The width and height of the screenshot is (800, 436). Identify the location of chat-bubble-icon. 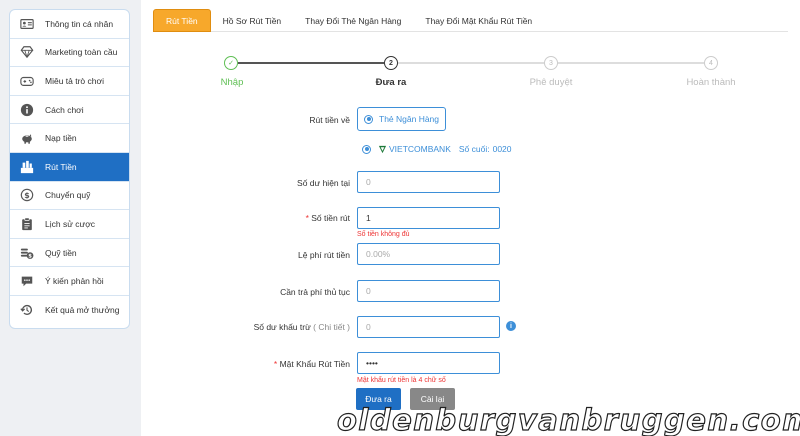
(27, 281).